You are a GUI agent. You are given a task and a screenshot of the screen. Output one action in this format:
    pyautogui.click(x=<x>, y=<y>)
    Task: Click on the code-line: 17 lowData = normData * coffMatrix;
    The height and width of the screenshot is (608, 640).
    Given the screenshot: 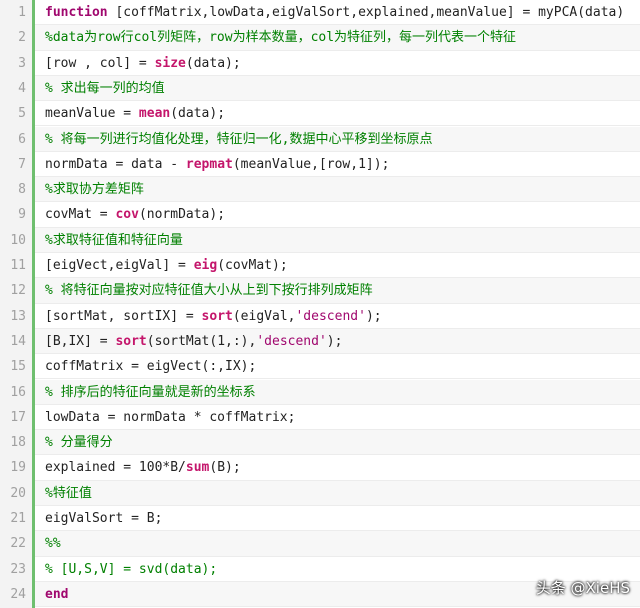 What is the action you would take?
    pyautogui.click(x=320, y=417)
    